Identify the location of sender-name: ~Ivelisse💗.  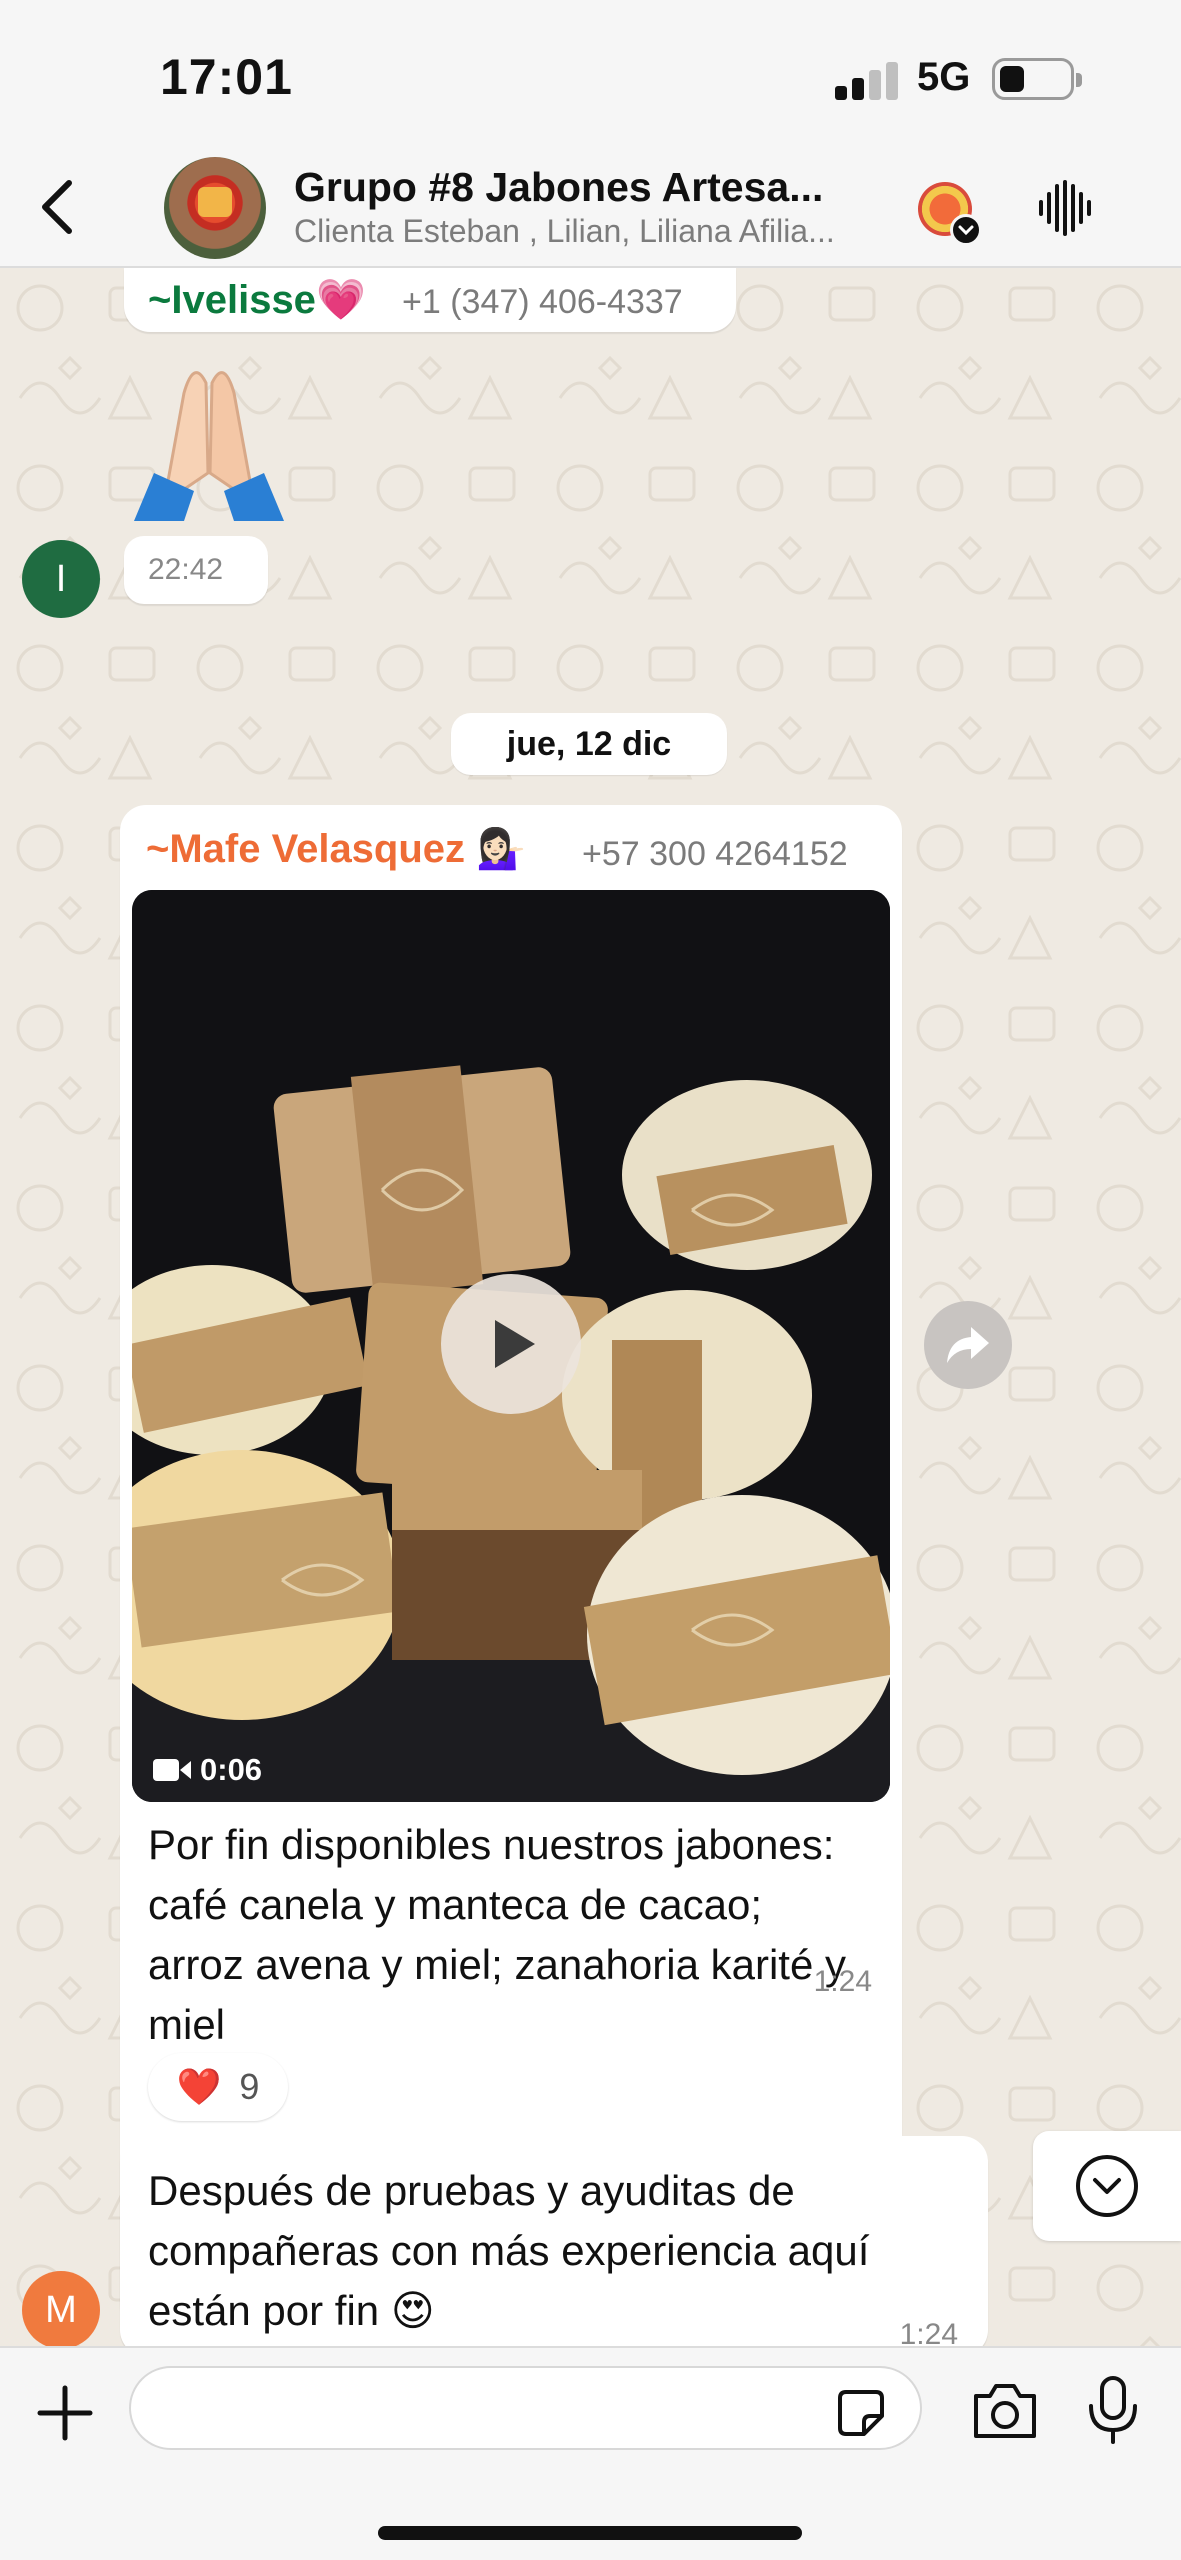
(257, 299).